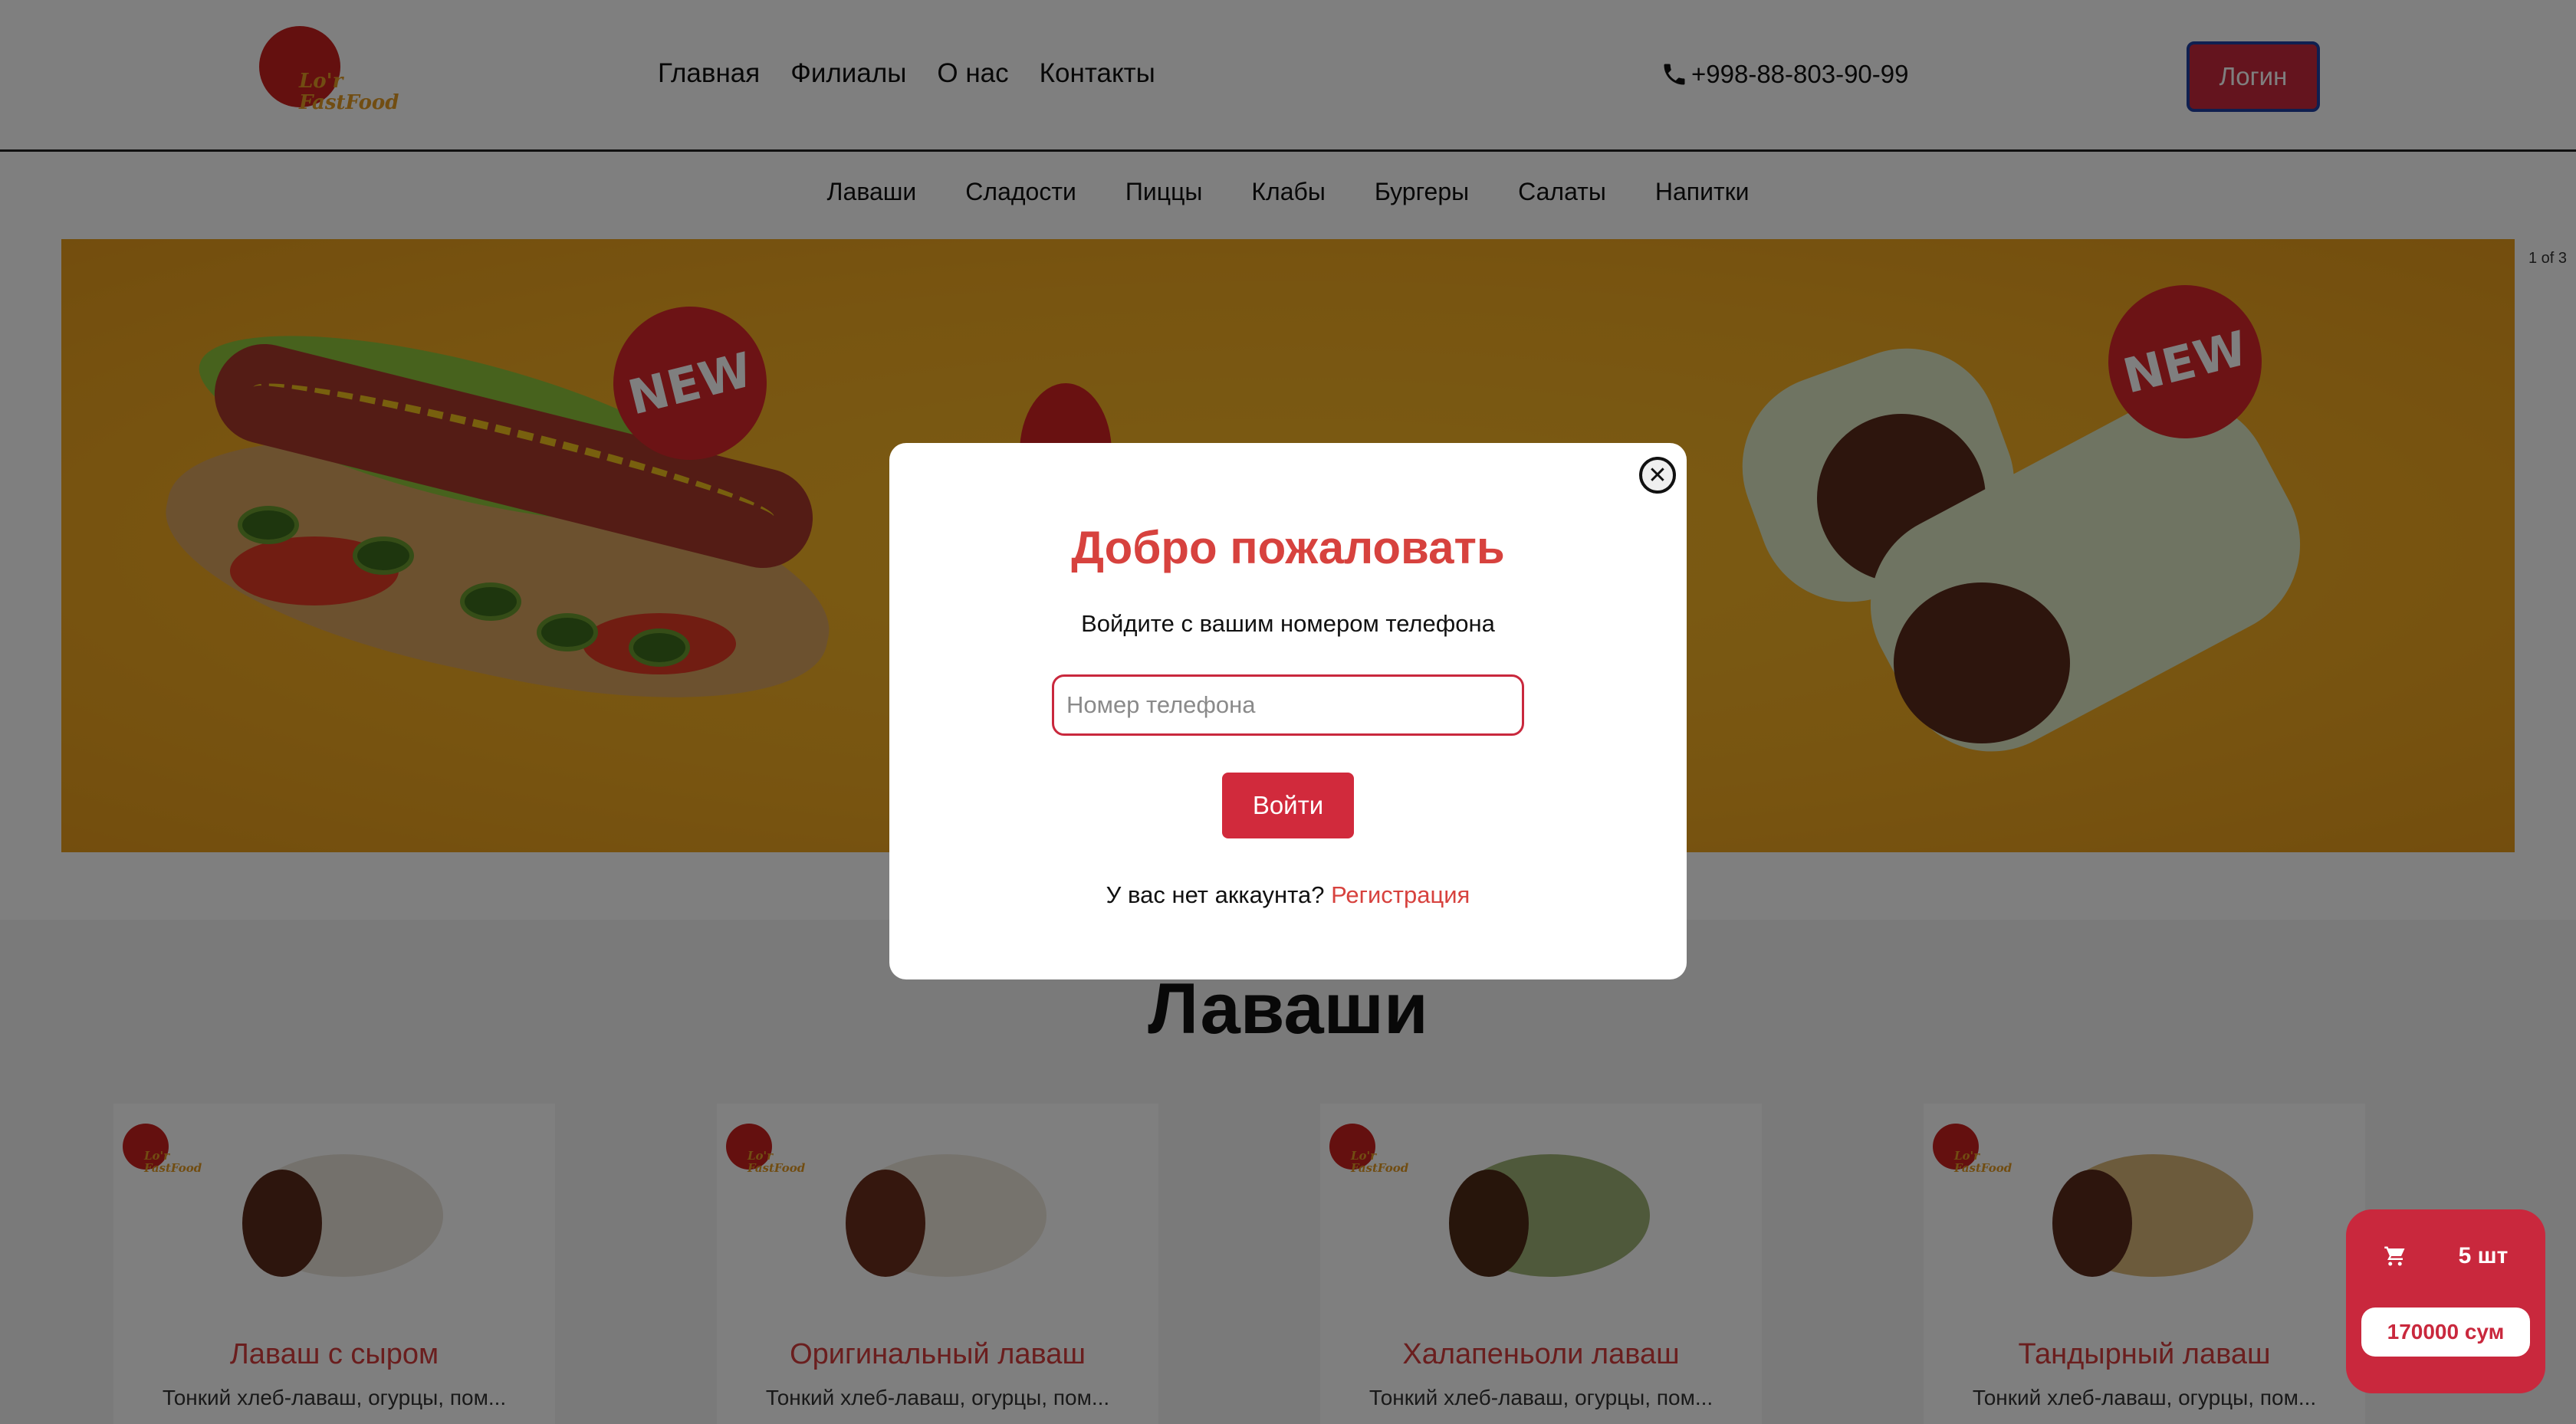 This screenshot has width=2576, height=1424. I want to click on close-modal-button: ✕, so click(1658, 476).